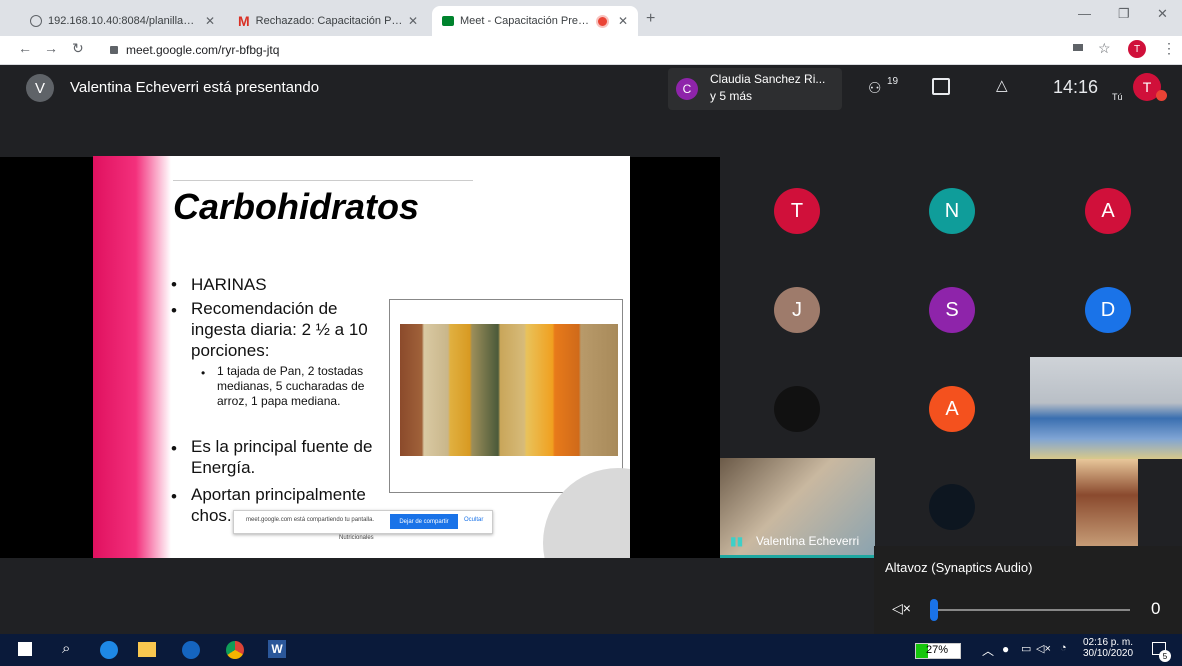 This screenshot has width=1182, height=666. What do you see at coordinates (448, 21) in the screenshot?
I see `meet-icon` at bounding box center [448, 21].